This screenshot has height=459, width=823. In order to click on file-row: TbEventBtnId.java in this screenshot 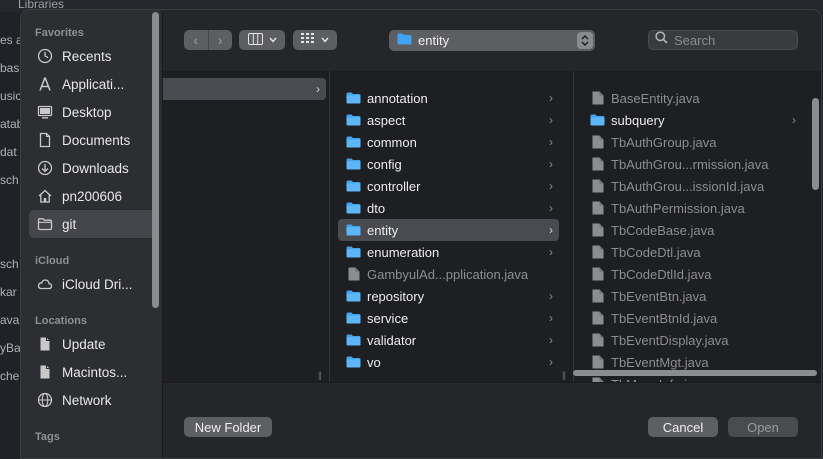, I will do `click(692, 318)`.